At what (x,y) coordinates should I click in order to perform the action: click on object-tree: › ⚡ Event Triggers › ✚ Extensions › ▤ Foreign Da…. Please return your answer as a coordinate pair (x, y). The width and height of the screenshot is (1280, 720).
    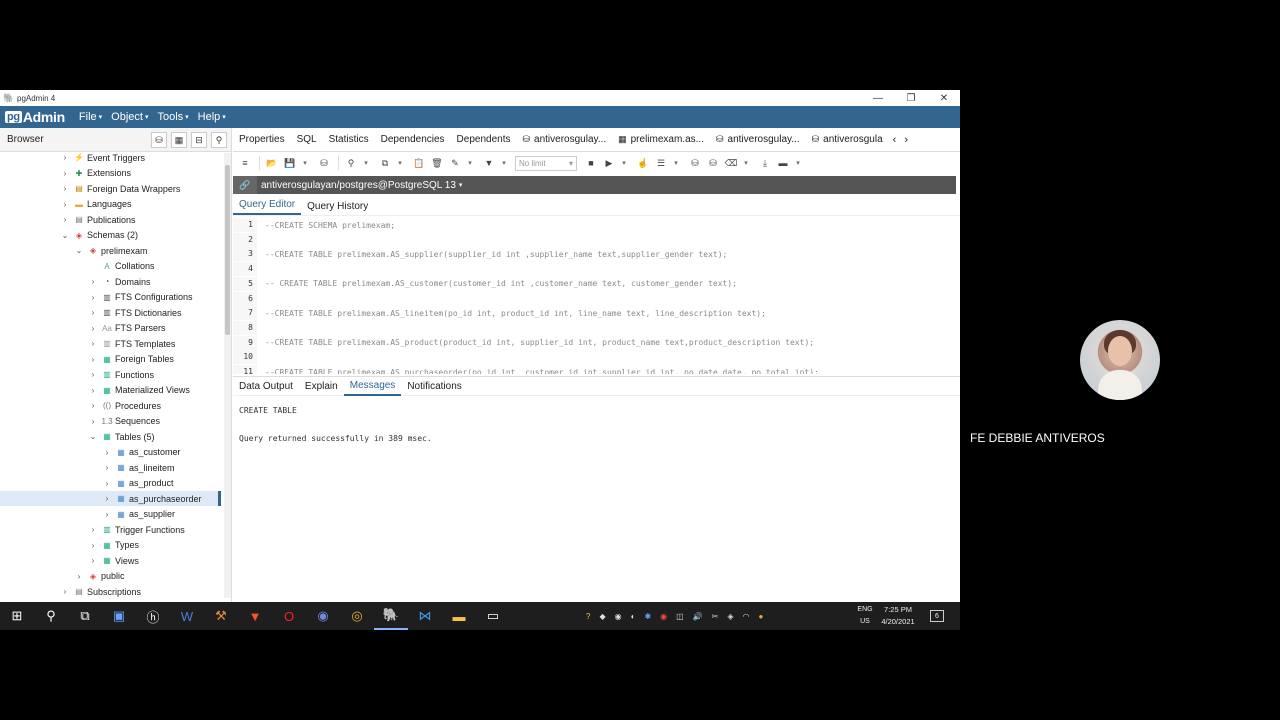
    Looking at the image, I should click on (112, 375).